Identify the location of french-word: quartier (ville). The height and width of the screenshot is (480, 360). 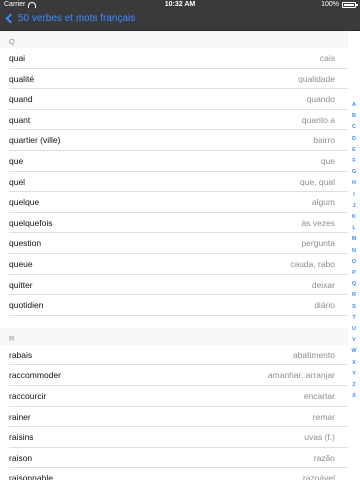
(35, 140).